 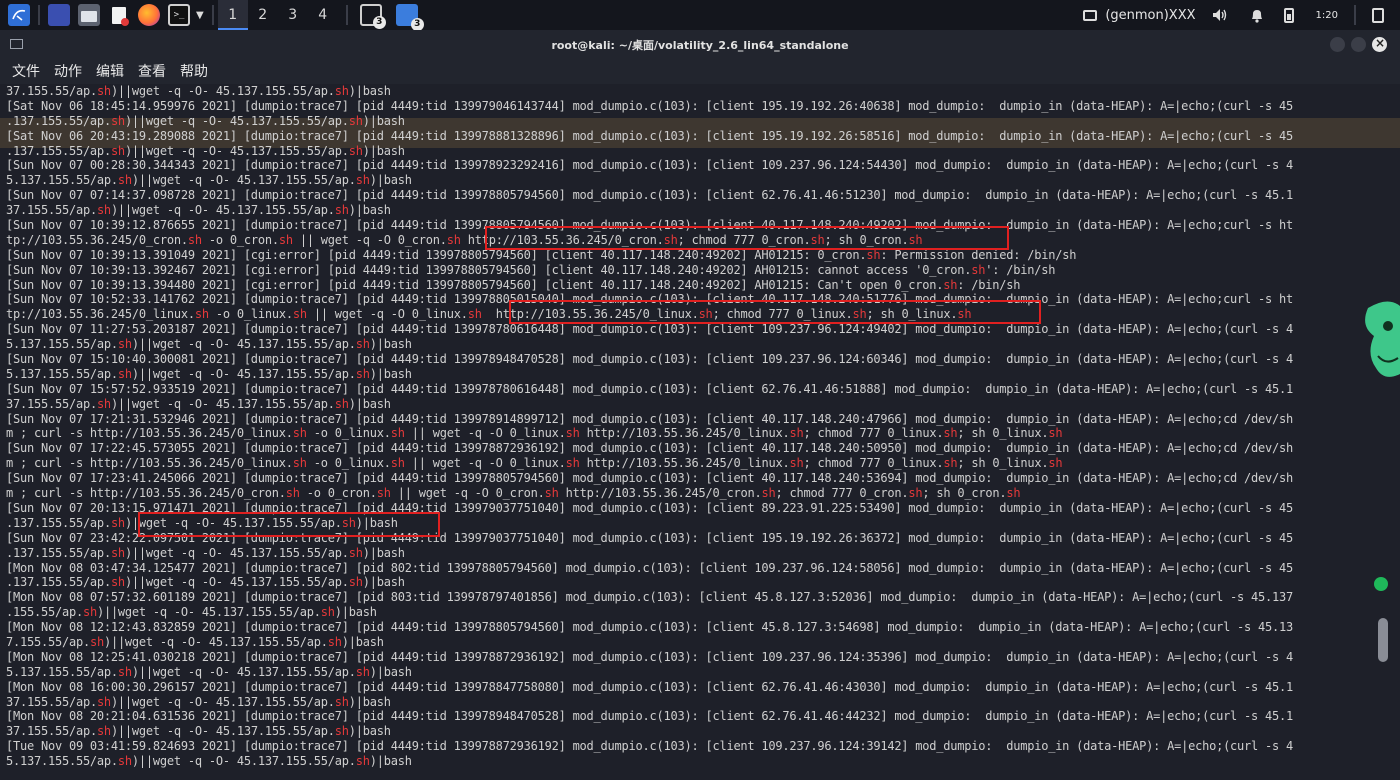 What do you see at coordinates (1220, 15) in the screenshot?
I see `volume-icon` at bounding box center [1220, 15].